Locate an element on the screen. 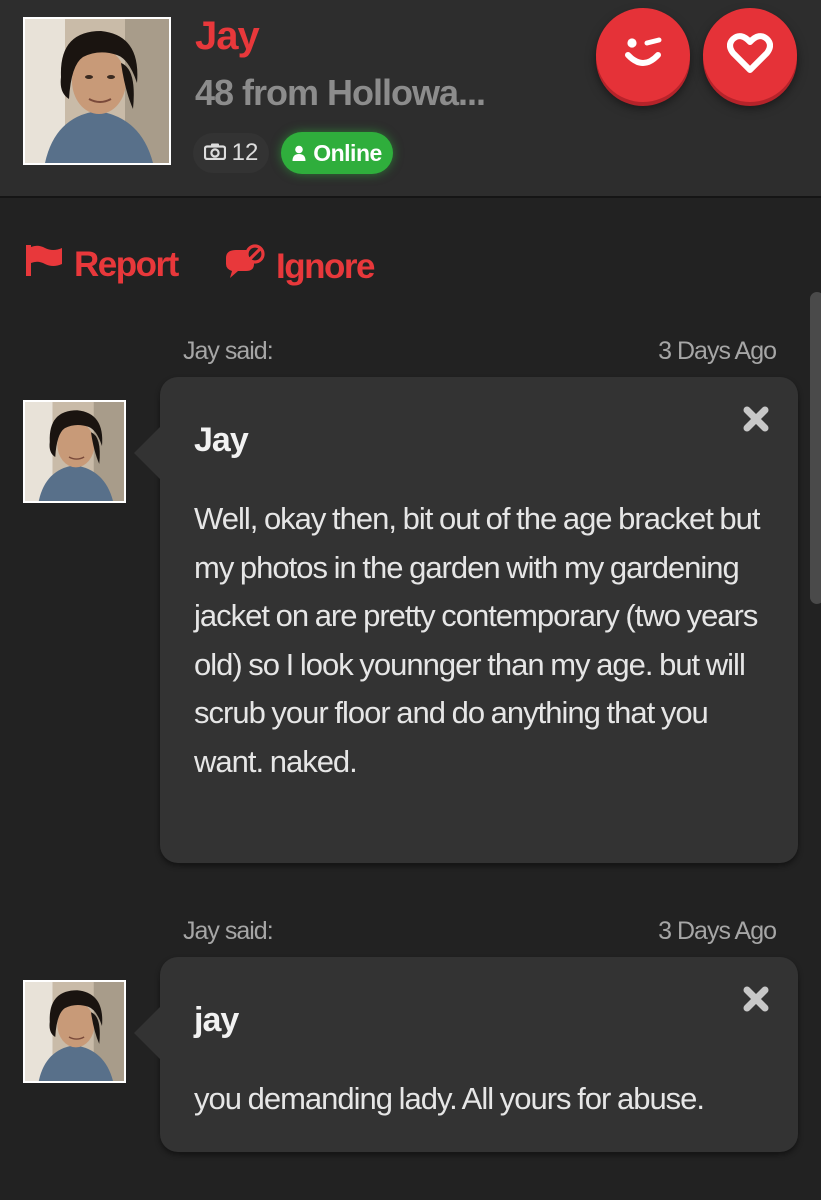 The image size is (821, 1200). ignore-chat-icon is located at coordinates (245, 266).